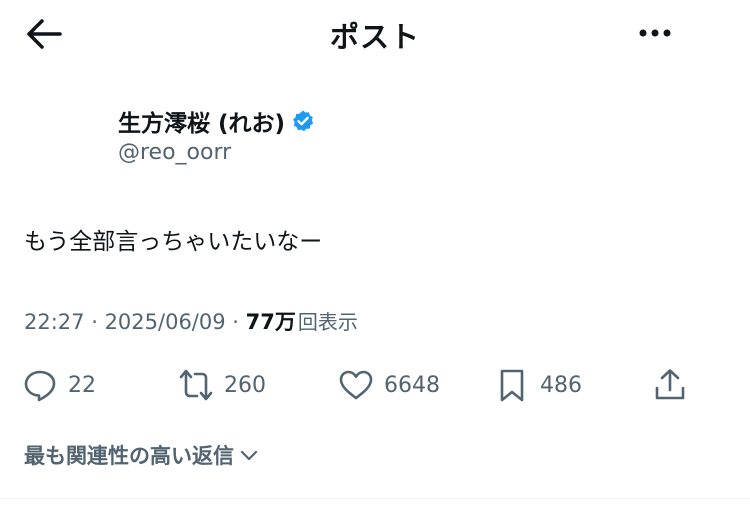  I want to click on action-bar: 22 260 6648 486, so click(375, 385).